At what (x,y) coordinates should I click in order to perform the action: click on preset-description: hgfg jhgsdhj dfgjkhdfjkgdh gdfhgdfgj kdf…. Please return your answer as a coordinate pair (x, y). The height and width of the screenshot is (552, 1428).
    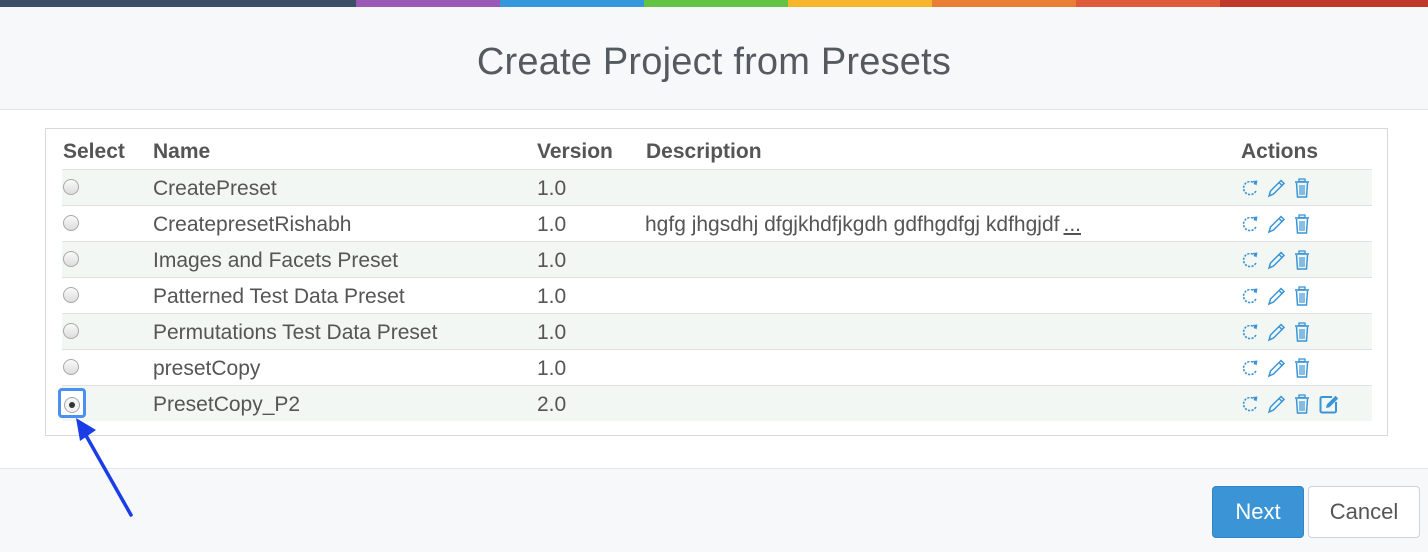
    Looking at the image, I should click on (863, 225).